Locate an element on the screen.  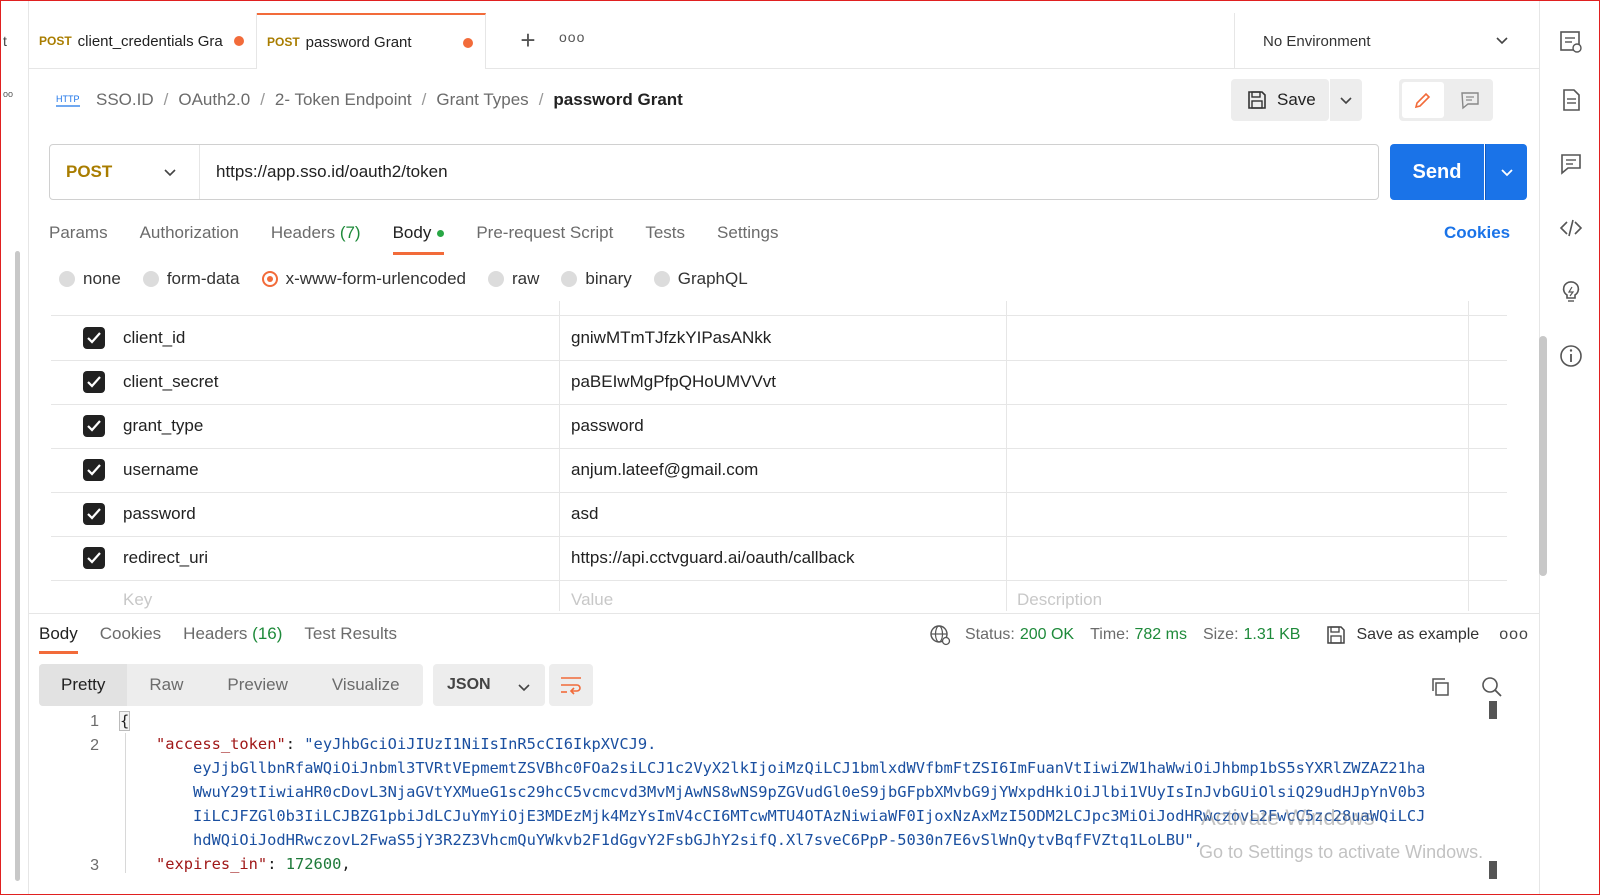
info-icon is located at coordinates (1571, 356).